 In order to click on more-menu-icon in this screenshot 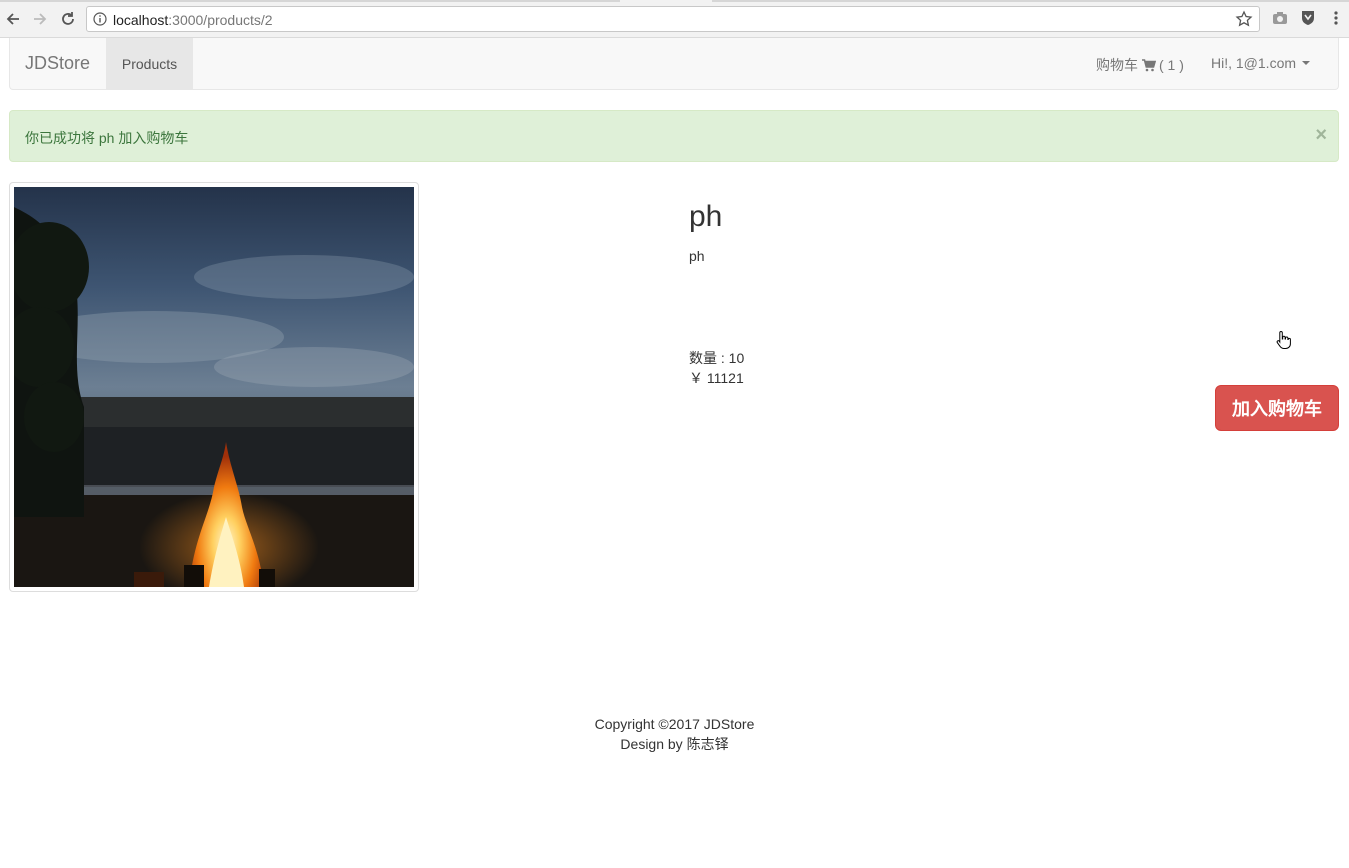, I will do `click(1336, 18)`.